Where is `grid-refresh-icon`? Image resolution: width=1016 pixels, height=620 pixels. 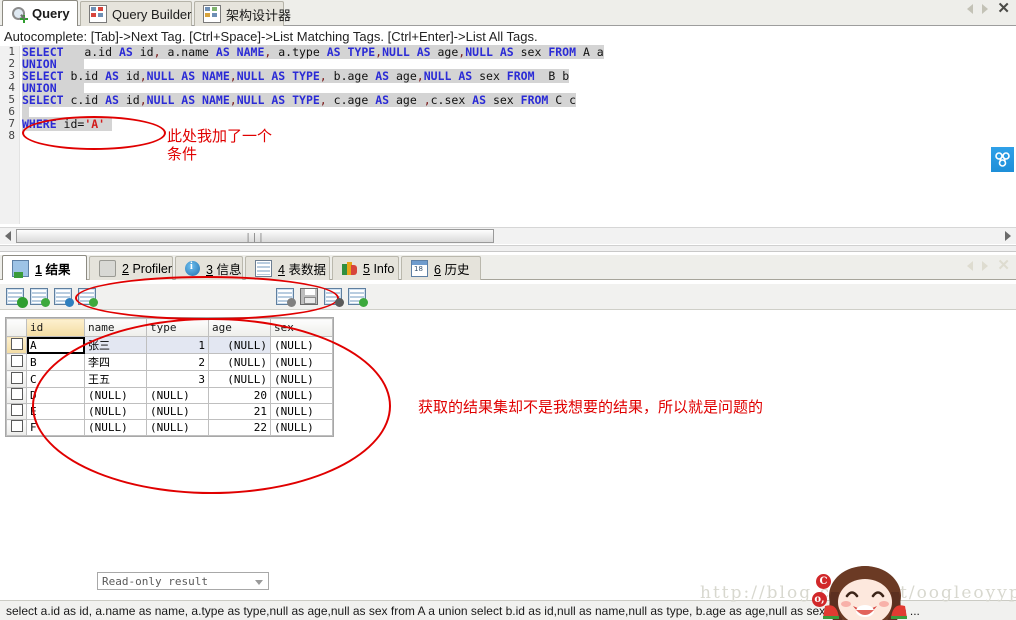 grid-refresh-icon is located at coordinates (40, 297).